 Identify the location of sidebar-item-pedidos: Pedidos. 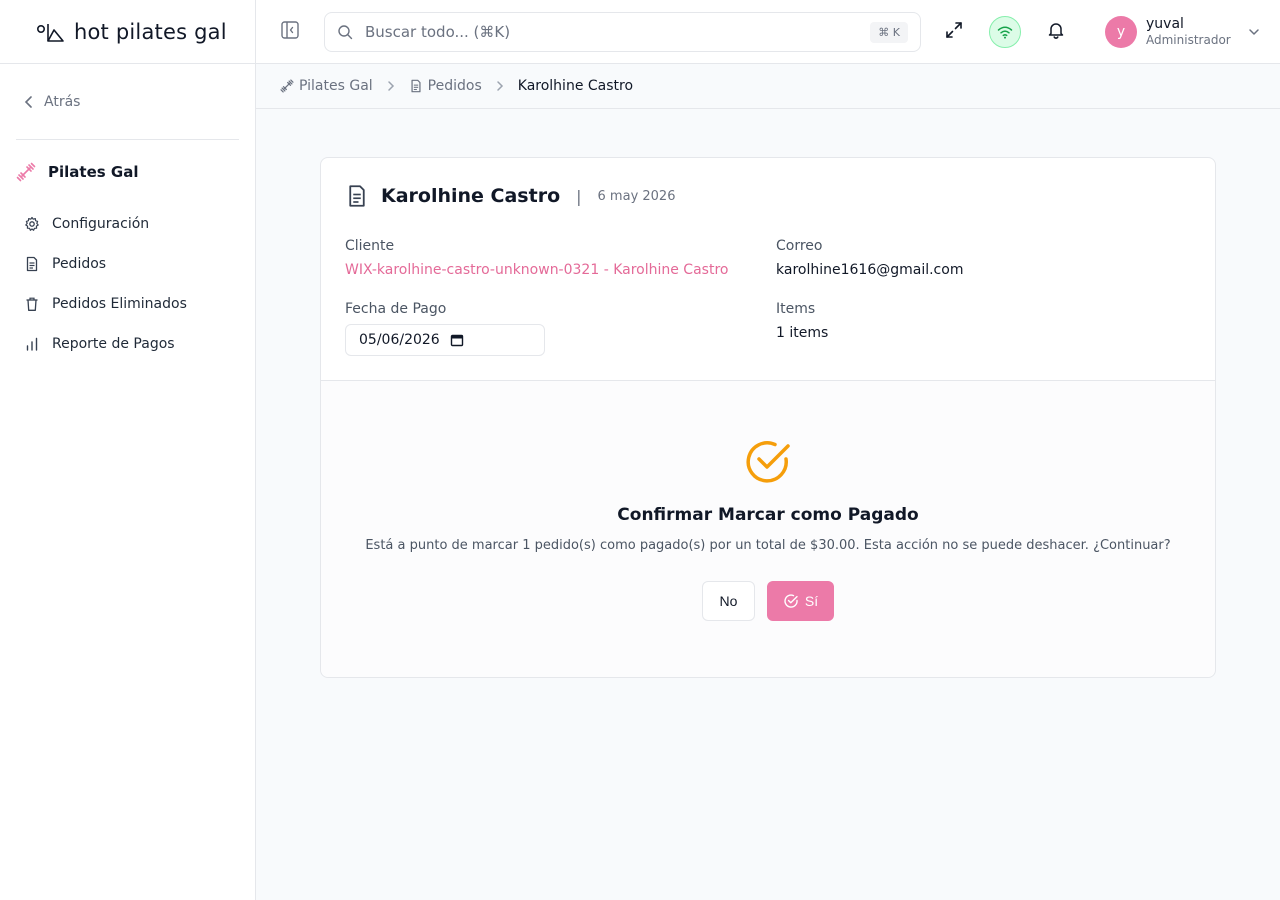
(127, 264).